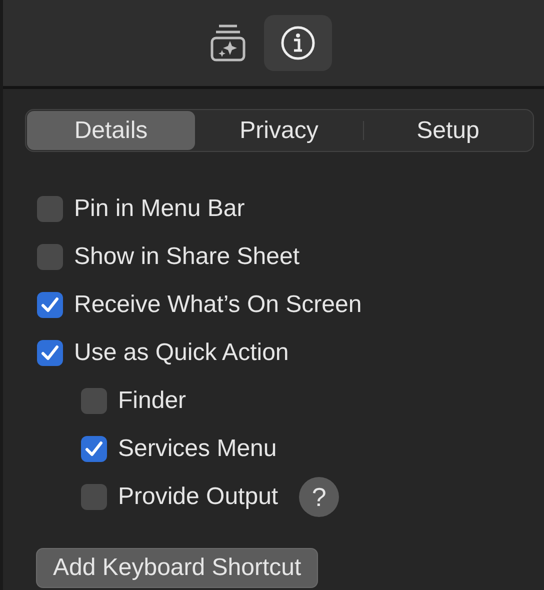  What do you see at coordinates (448, 130) in the screenshot?
I see `tab: Setup` at bounding box center [448, 130].